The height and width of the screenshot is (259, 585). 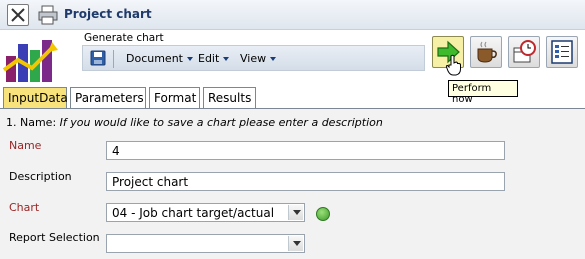 What do you see at coordinates (258, 58) in the screenshot?
I see `menu-view: View` at bounding box center [258, 58].